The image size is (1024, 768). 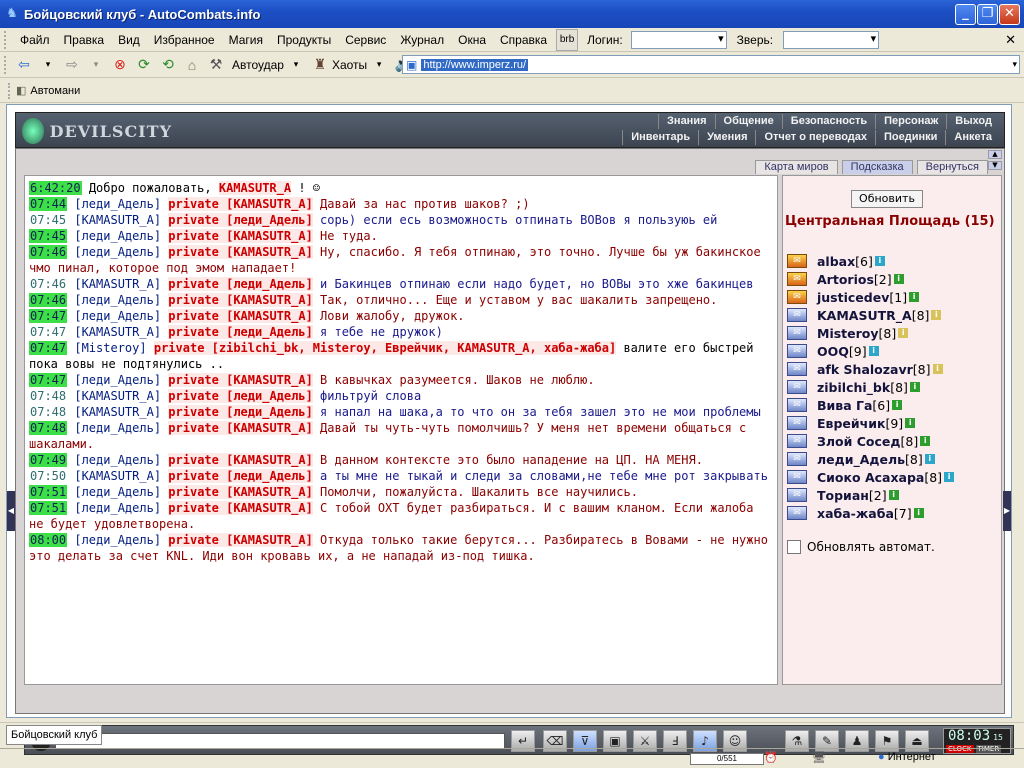 I want to click on chaos-dropdown-icon: ▾, so click(x=379, y=65).